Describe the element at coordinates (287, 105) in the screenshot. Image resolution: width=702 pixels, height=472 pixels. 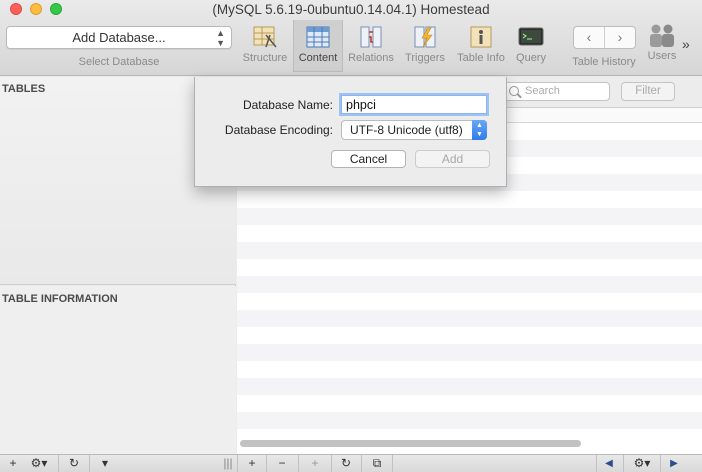
I see `database-name-label: Database Name:` at that location.